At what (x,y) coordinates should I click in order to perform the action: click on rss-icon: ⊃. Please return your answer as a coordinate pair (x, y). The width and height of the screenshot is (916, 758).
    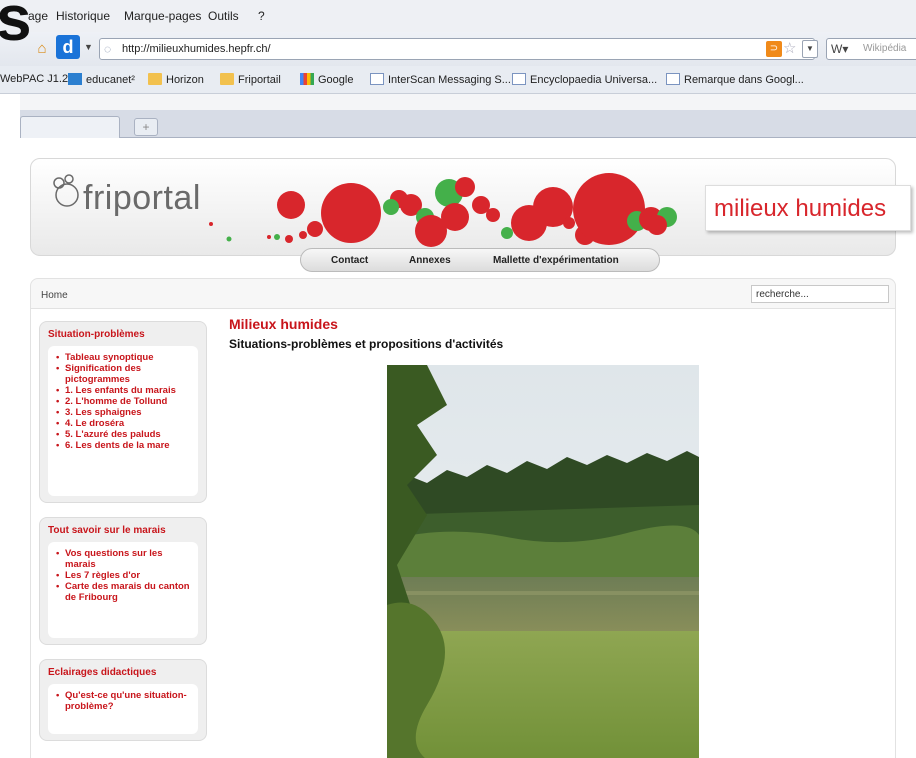
    Looking at the image, I should click on (774, 49).